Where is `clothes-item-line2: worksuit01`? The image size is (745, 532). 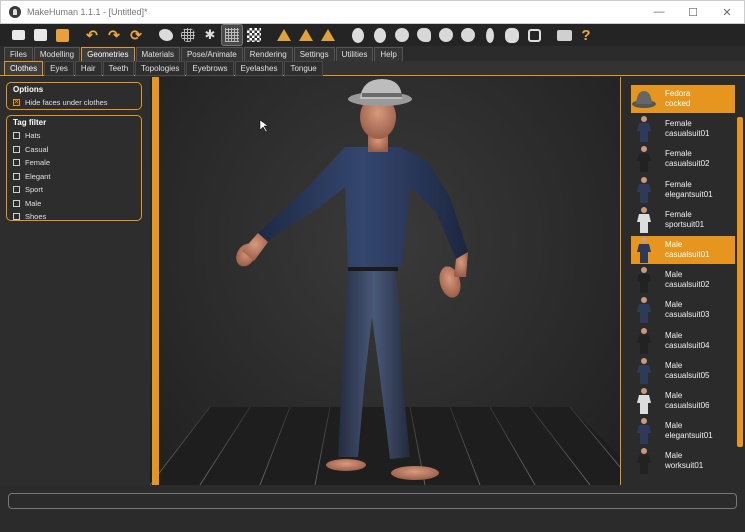 clothes-item-line2: worksuit01 is located at coordinates (684, 466).